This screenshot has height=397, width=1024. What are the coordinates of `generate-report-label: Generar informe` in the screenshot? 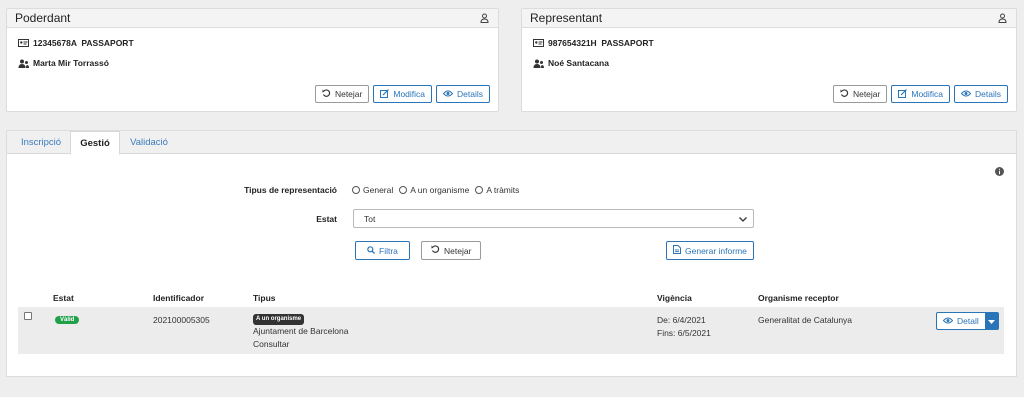 It's located at (716, 250).